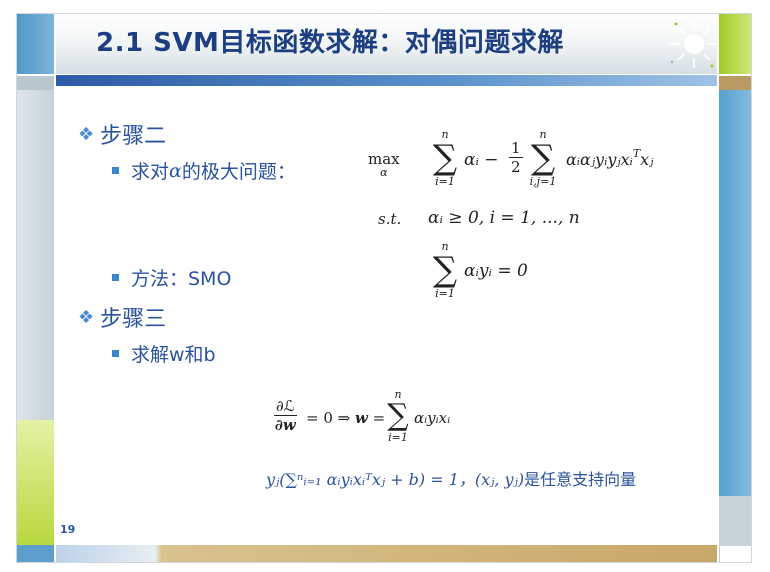 The width and height of the screenshot is (770, 572). I want to click on gradient-w: w, so click(361, 418).